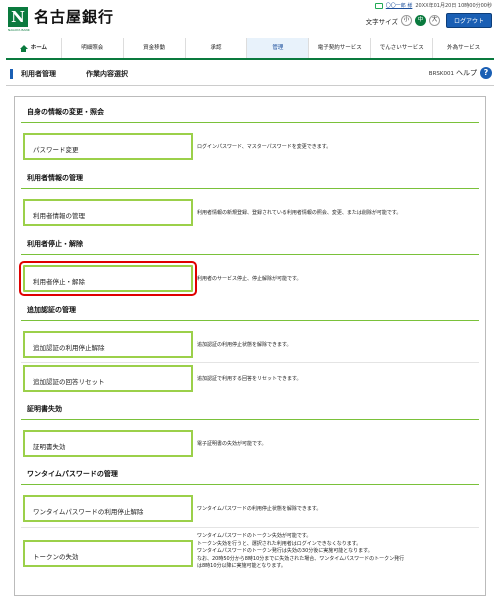 This screenshot has height=613, width=500. Describe the element at coordinates (338, 510) in the screenshot. I see `item-description: ワンタイムパスワードの利用停止状態を解除できます。` at that location.